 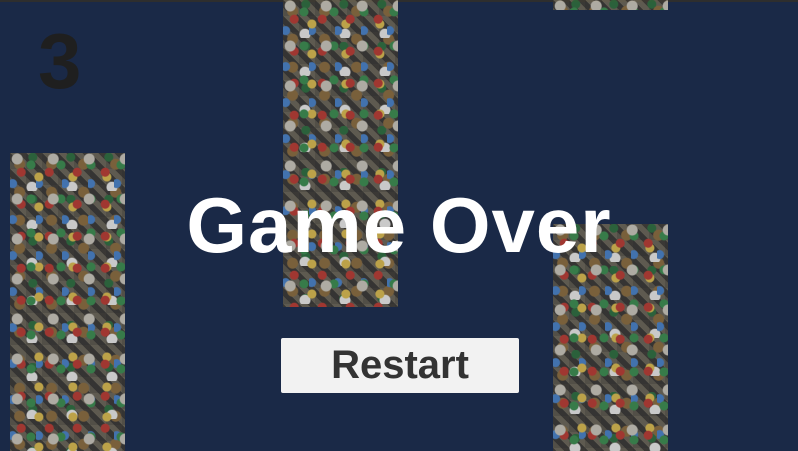 What do you see at coordinates (610, 5) in the screenshot?
I see `trash-obstacle-top-right` at bounding box center [610, 5].